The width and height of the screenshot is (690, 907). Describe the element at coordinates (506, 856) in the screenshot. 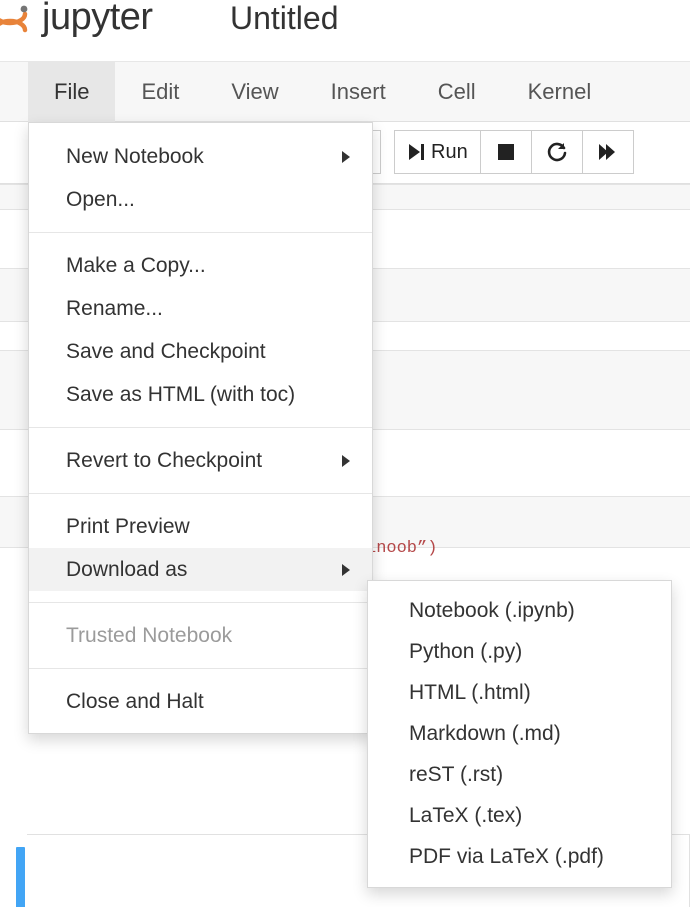

I see `download-as-item-label: PDF via LaTeX (.pdf)` at that location.